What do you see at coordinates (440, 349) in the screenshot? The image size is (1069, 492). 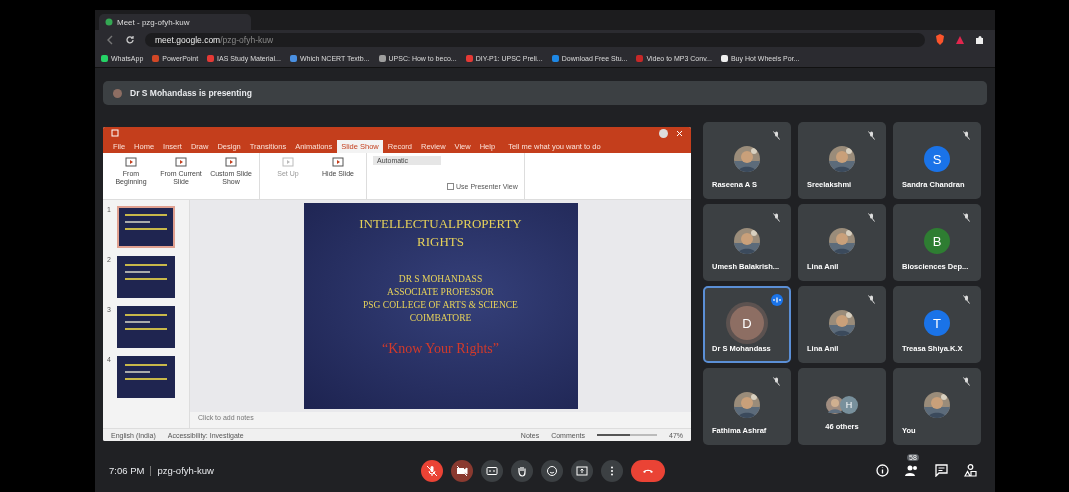 I see `slide-tagline: “Know Your Rights”` at bounding box center [440, 349].